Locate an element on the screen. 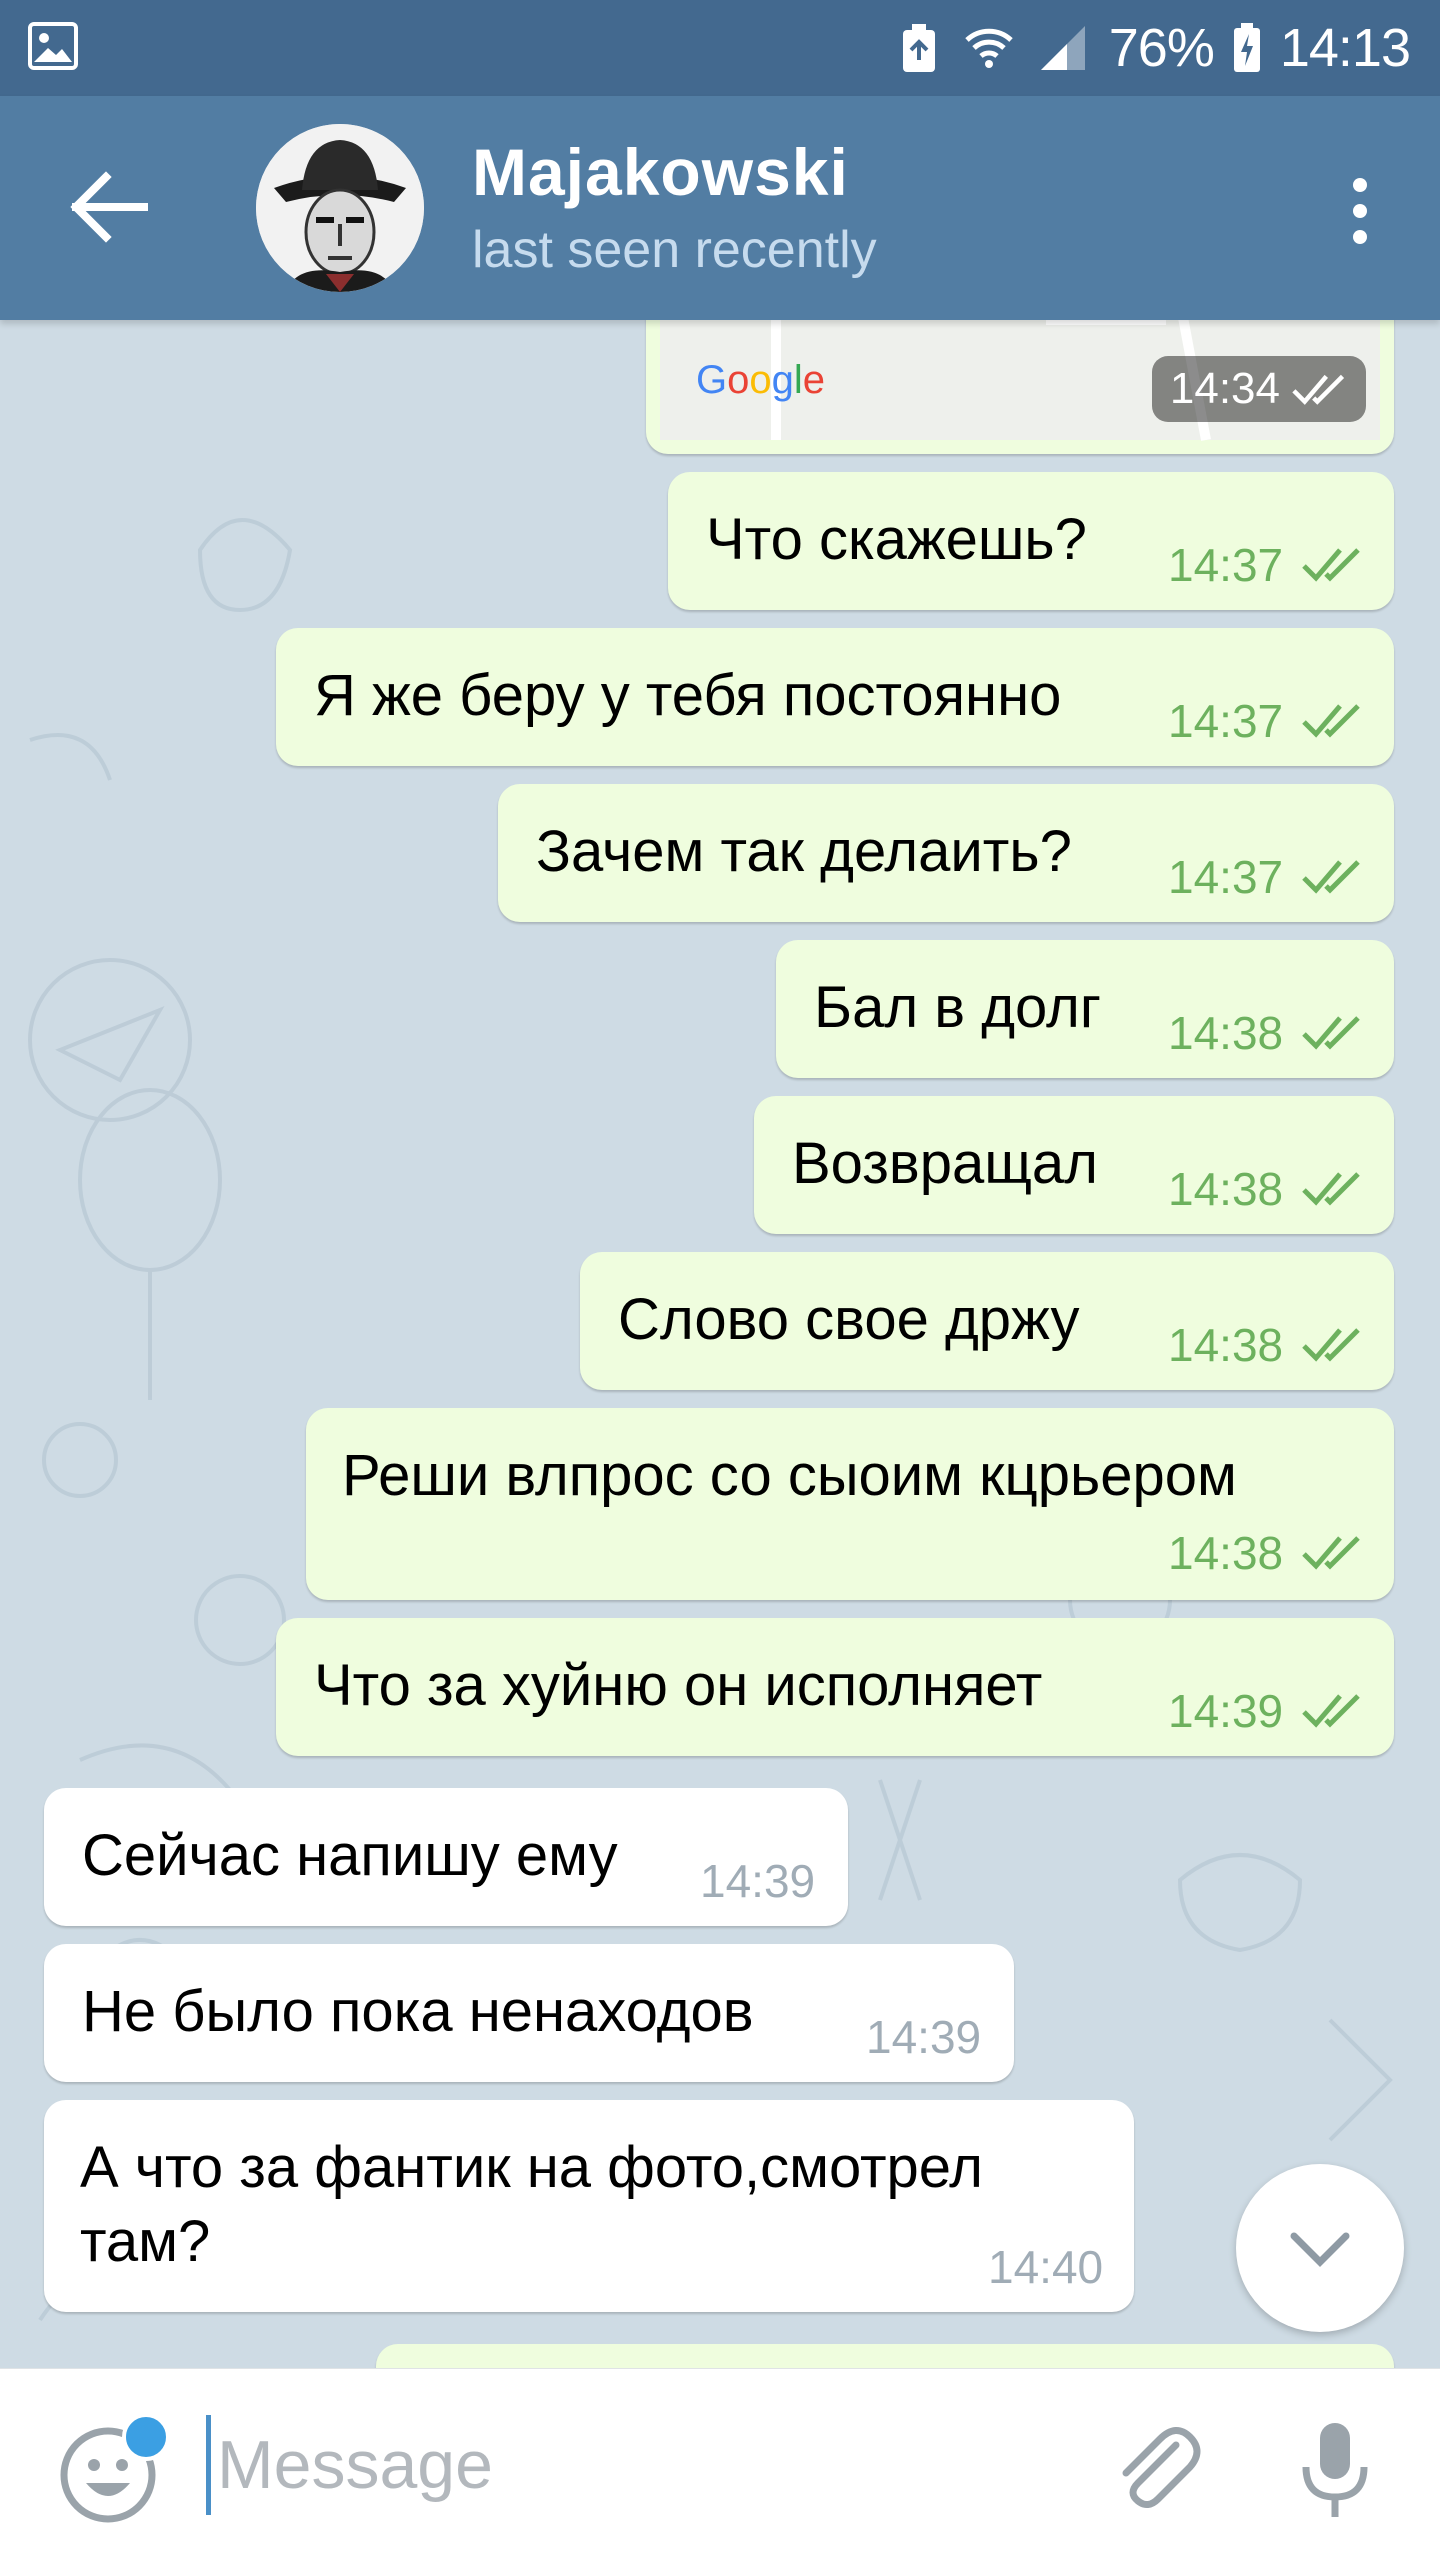 Image resolution: width=1440 pixels, height=2561 pixels. google-logo: Google is located at coordinates (761, 380).